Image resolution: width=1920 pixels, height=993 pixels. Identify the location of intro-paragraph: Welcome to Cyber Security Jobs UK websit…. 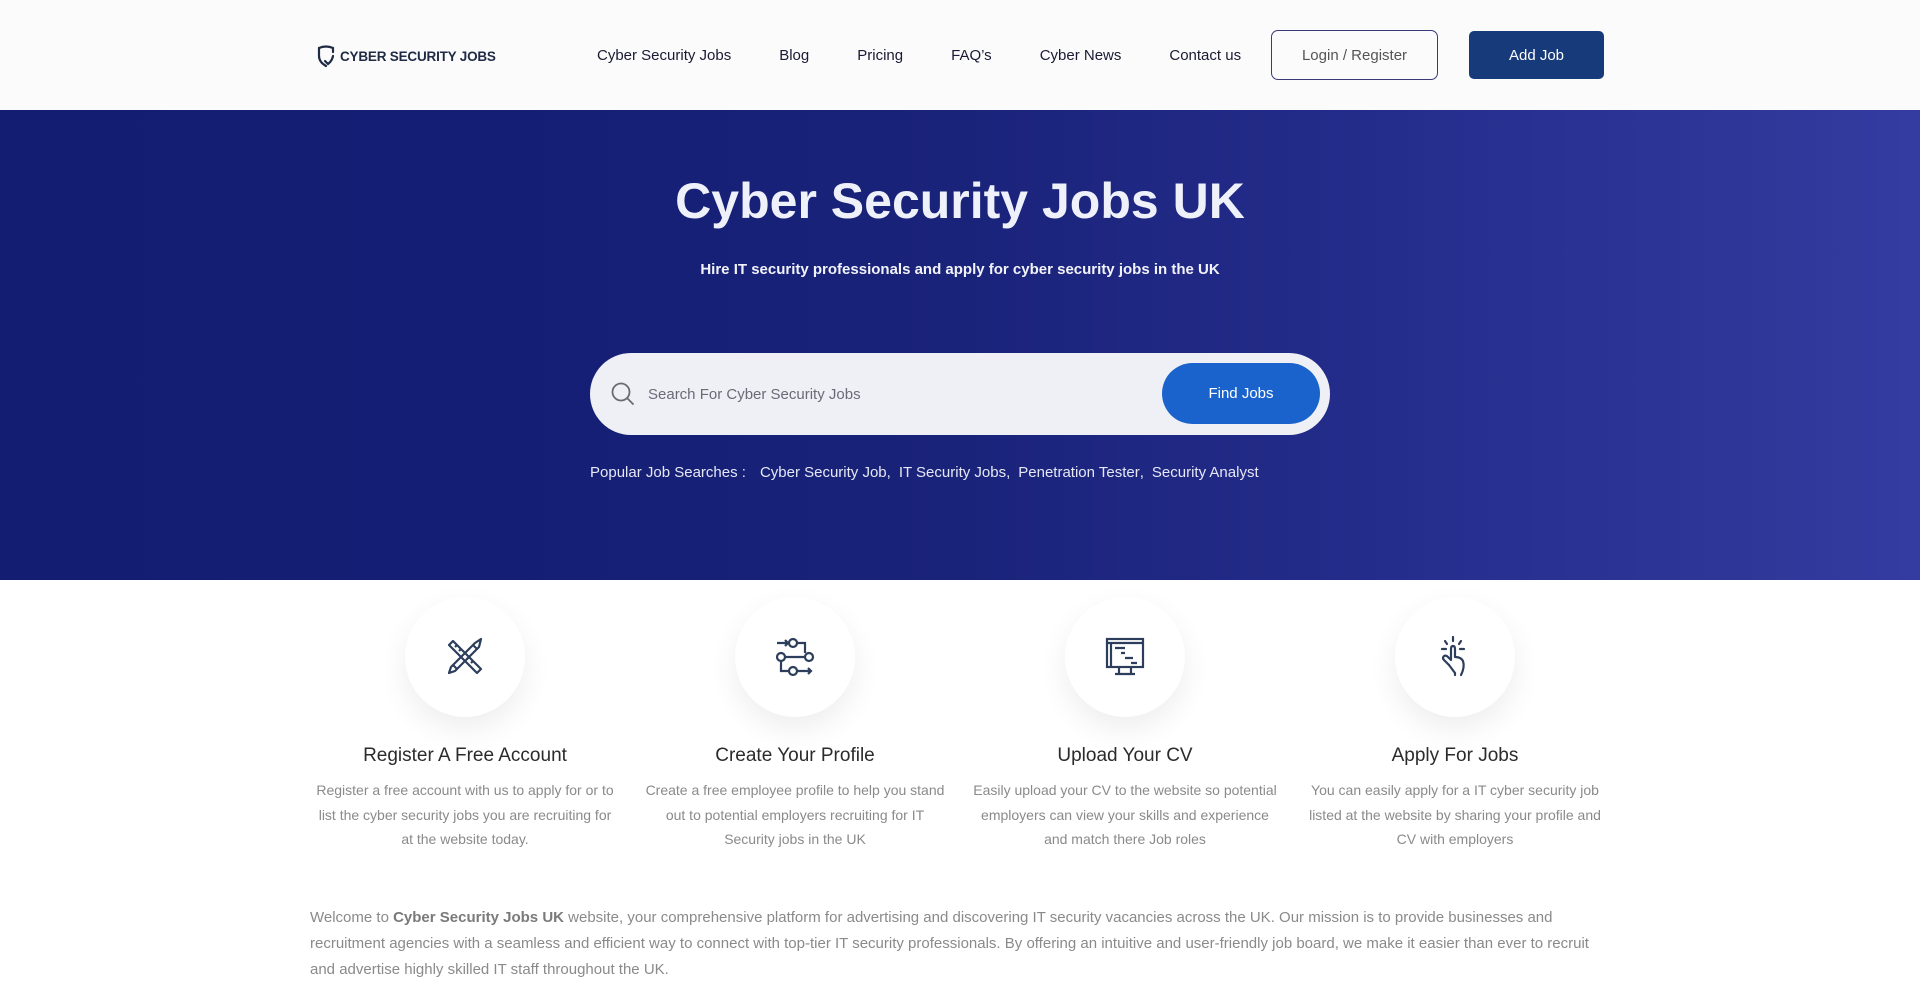
(960, 944).